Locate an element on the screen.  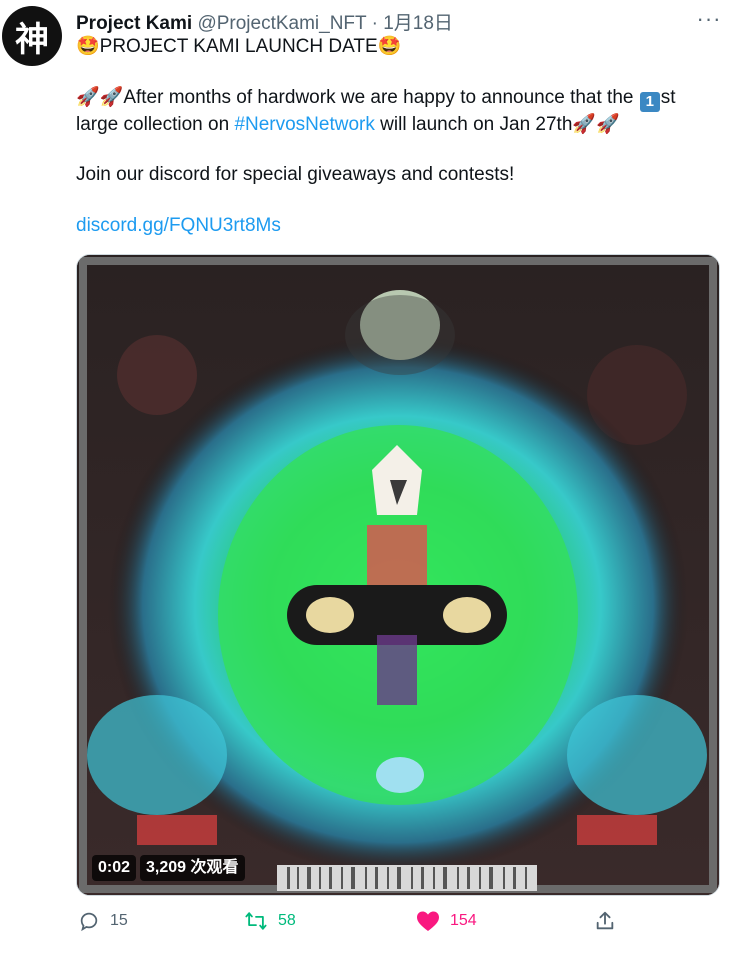
retweet-button: 58 is located at coordinates (270, 921).